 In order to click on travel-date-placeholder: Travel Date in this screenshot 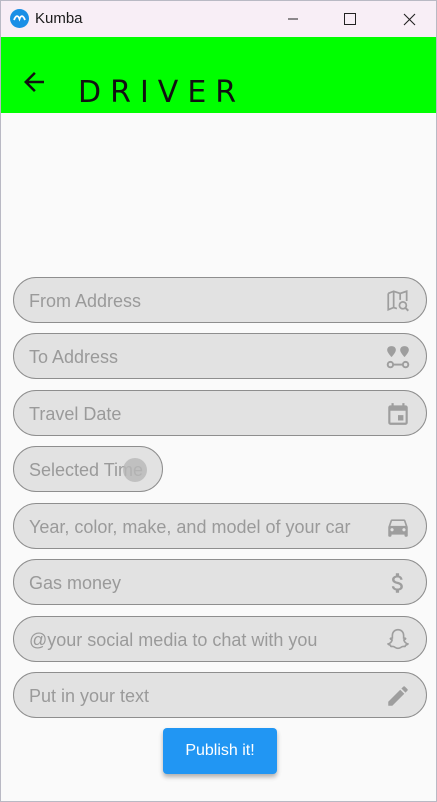, I will do `click(75, 414)`.